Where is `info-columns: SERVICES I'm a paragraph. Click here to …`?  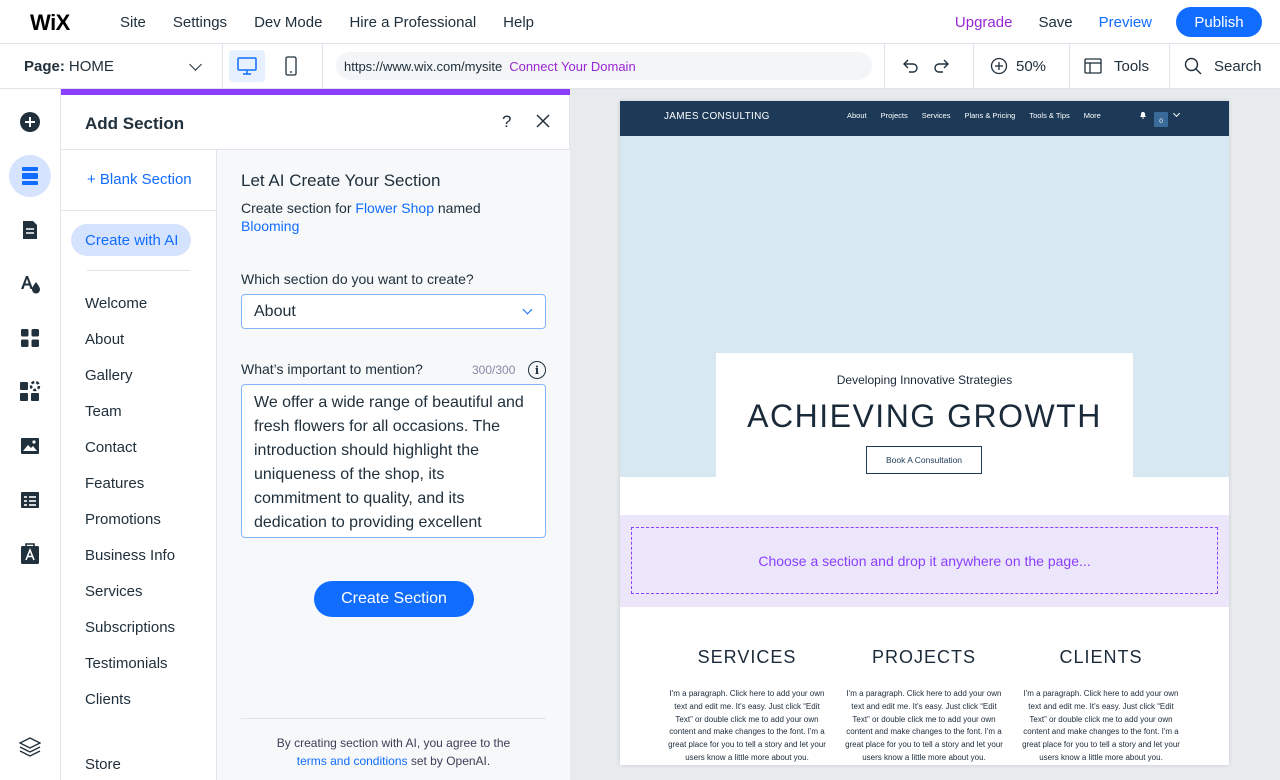 info-columns: SERVICES I'm a paragraph. Click here to … is located at coordinates (924, 686).